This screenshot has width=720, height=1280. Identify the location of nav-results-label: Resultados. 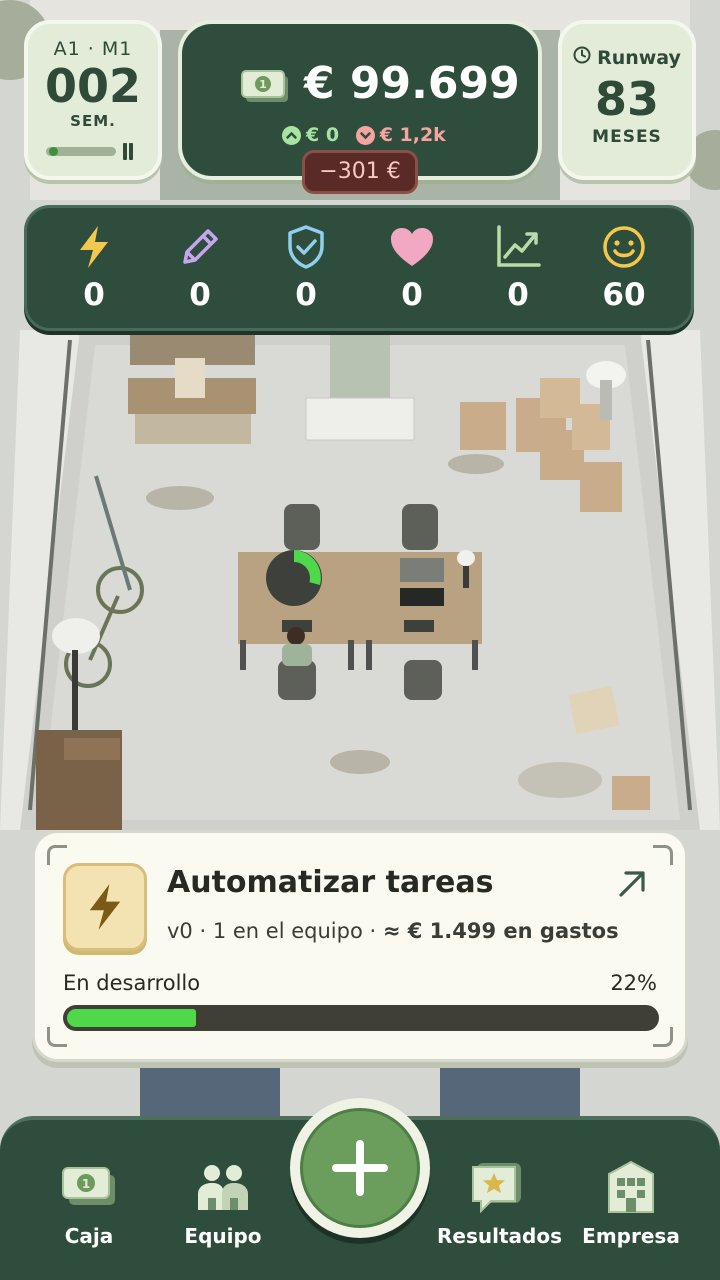
(499, 1236).